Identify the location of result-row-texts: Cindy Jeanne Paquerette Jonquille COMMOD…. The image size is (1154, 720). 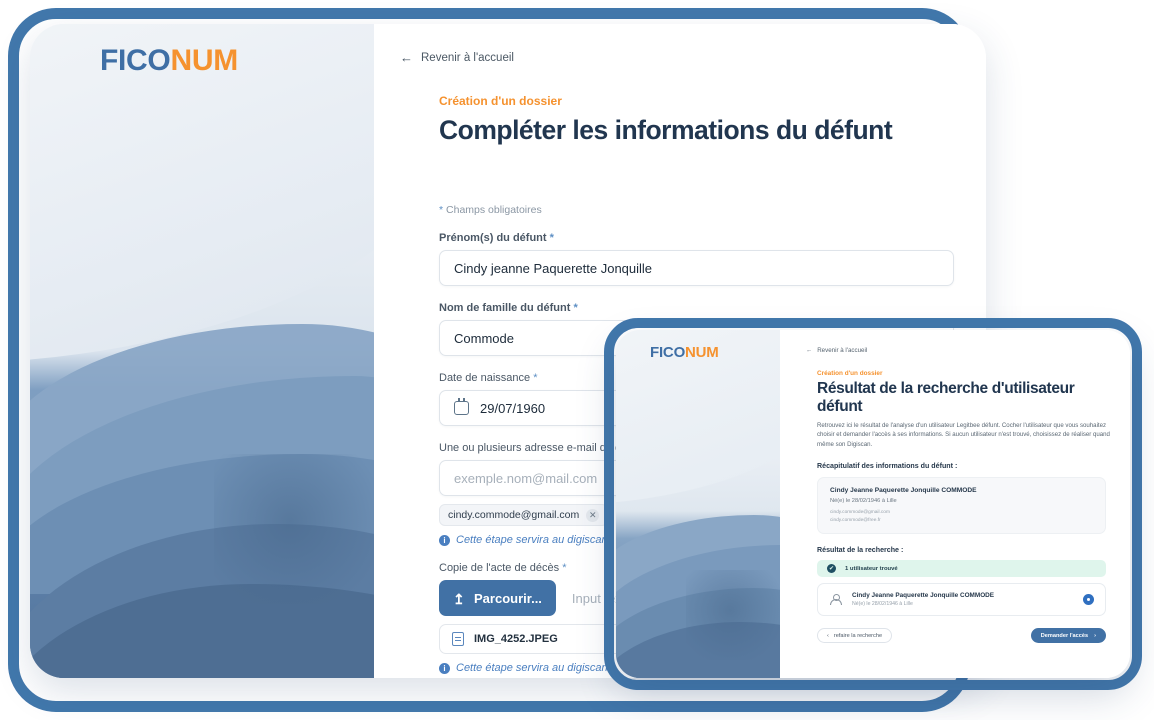
(923, 600).